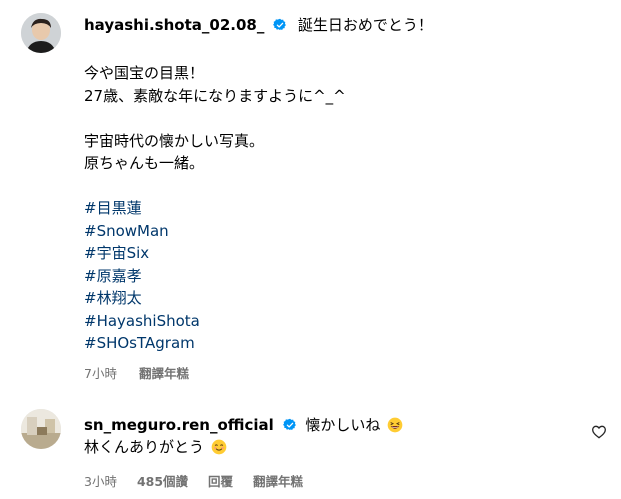 This screenshot has width=621, height=499. I want to click on comment: sn_meguro.ren_official 懐かしいね 林くんありがとう, so click(334, 436).